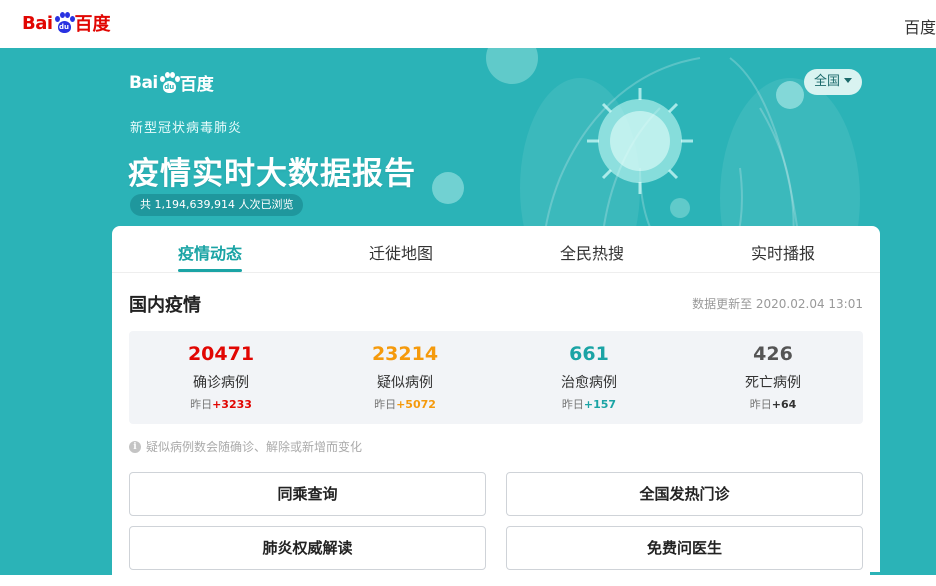 This screenshot has height=586, width=936. Describe the element at coordinates (592, 252) in the screenshot. I see `tab-hot-search: 全民热搜` at that location.